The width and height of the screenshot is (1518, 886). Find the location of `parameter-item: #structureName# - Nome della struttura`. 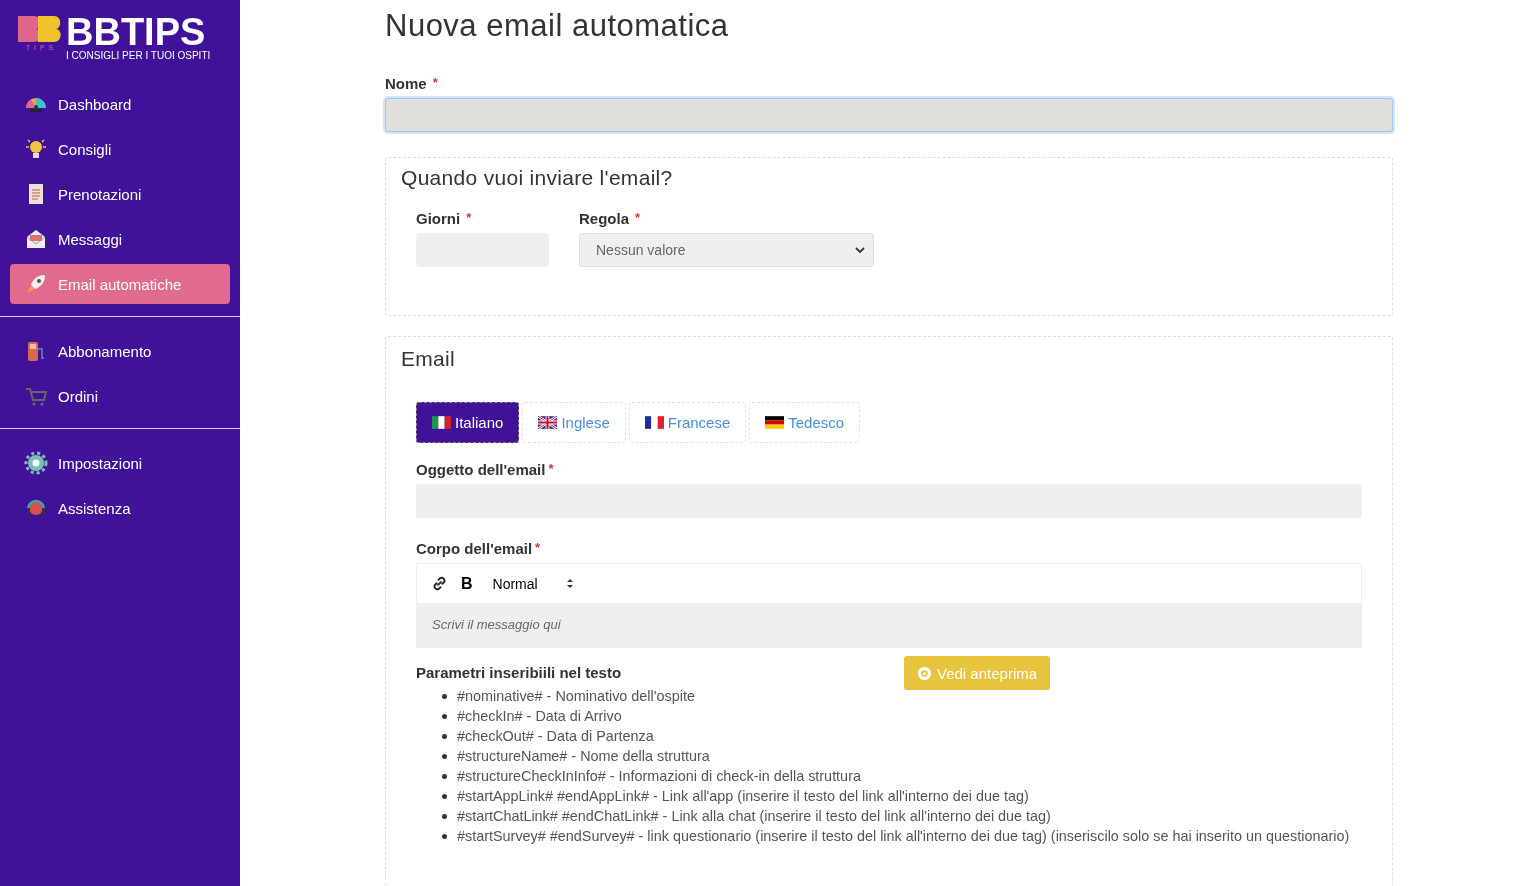

parameter-item: #structureName# - Nome della struttura is located at coordinates (583, 756).